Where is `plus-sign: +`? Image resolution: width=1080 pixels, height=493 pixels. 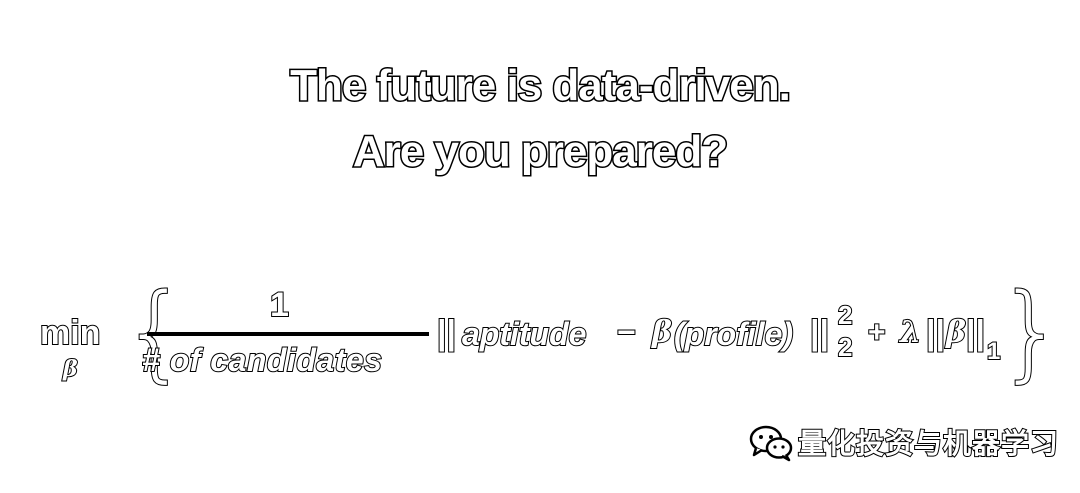
plus-sign: + is located at coordinates (876, 332).